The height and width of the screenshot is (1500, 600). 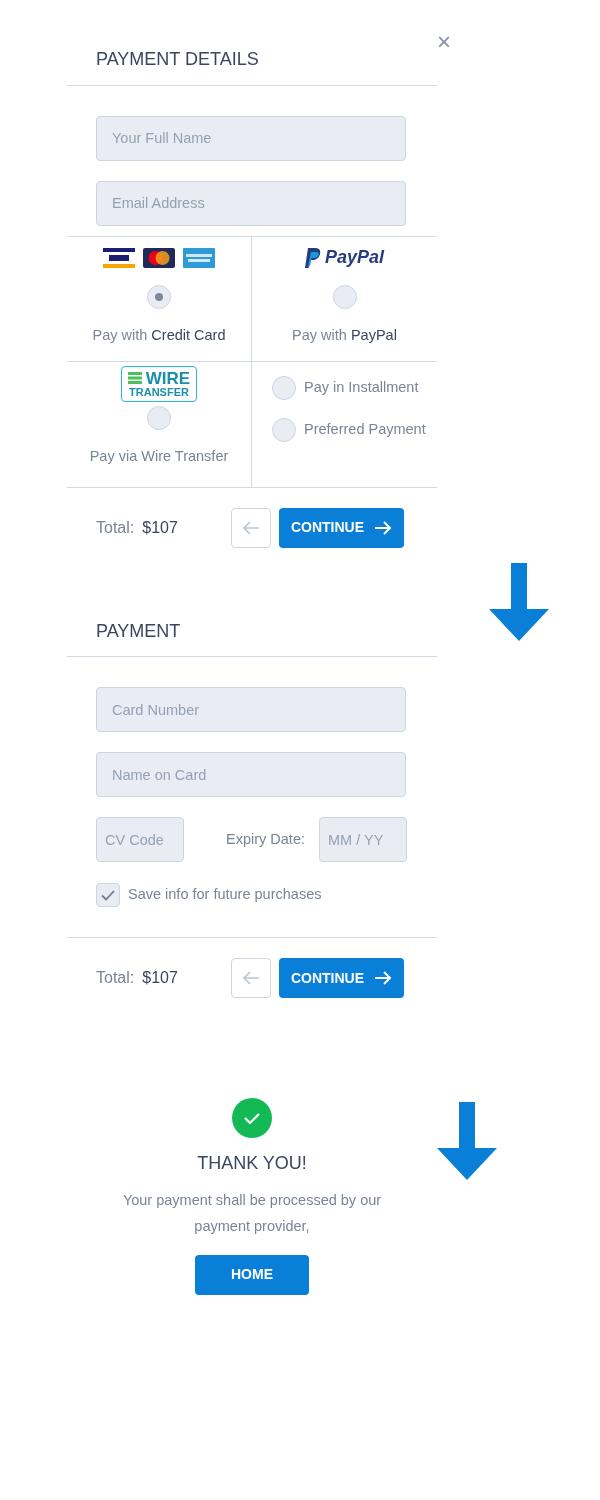 I want to click on text-field: Email Address, so click(x=251, y=203).